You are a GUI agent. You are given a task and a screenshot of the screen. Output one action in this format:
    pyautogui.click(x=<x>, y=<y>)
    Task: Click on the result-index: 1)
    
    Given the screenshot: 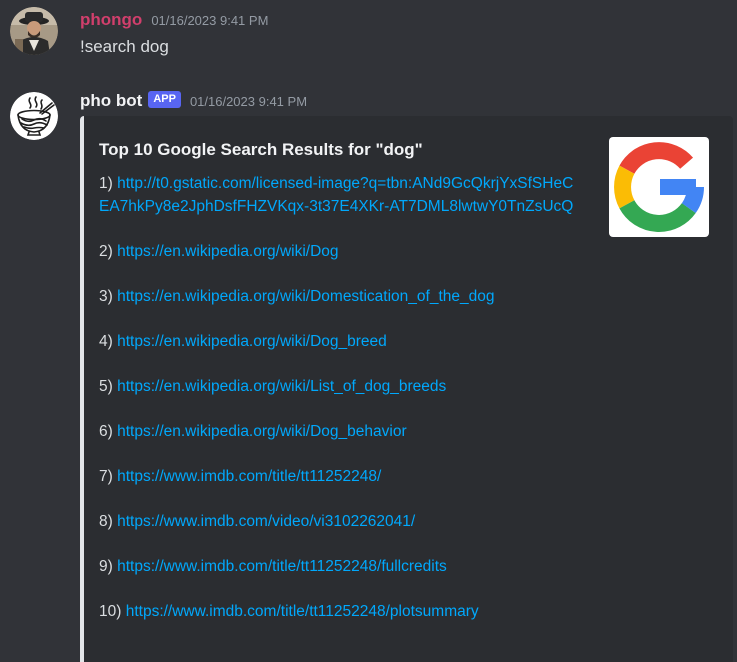 What is the action you would take?
    pyautogui.click(x=106, y=183)
    